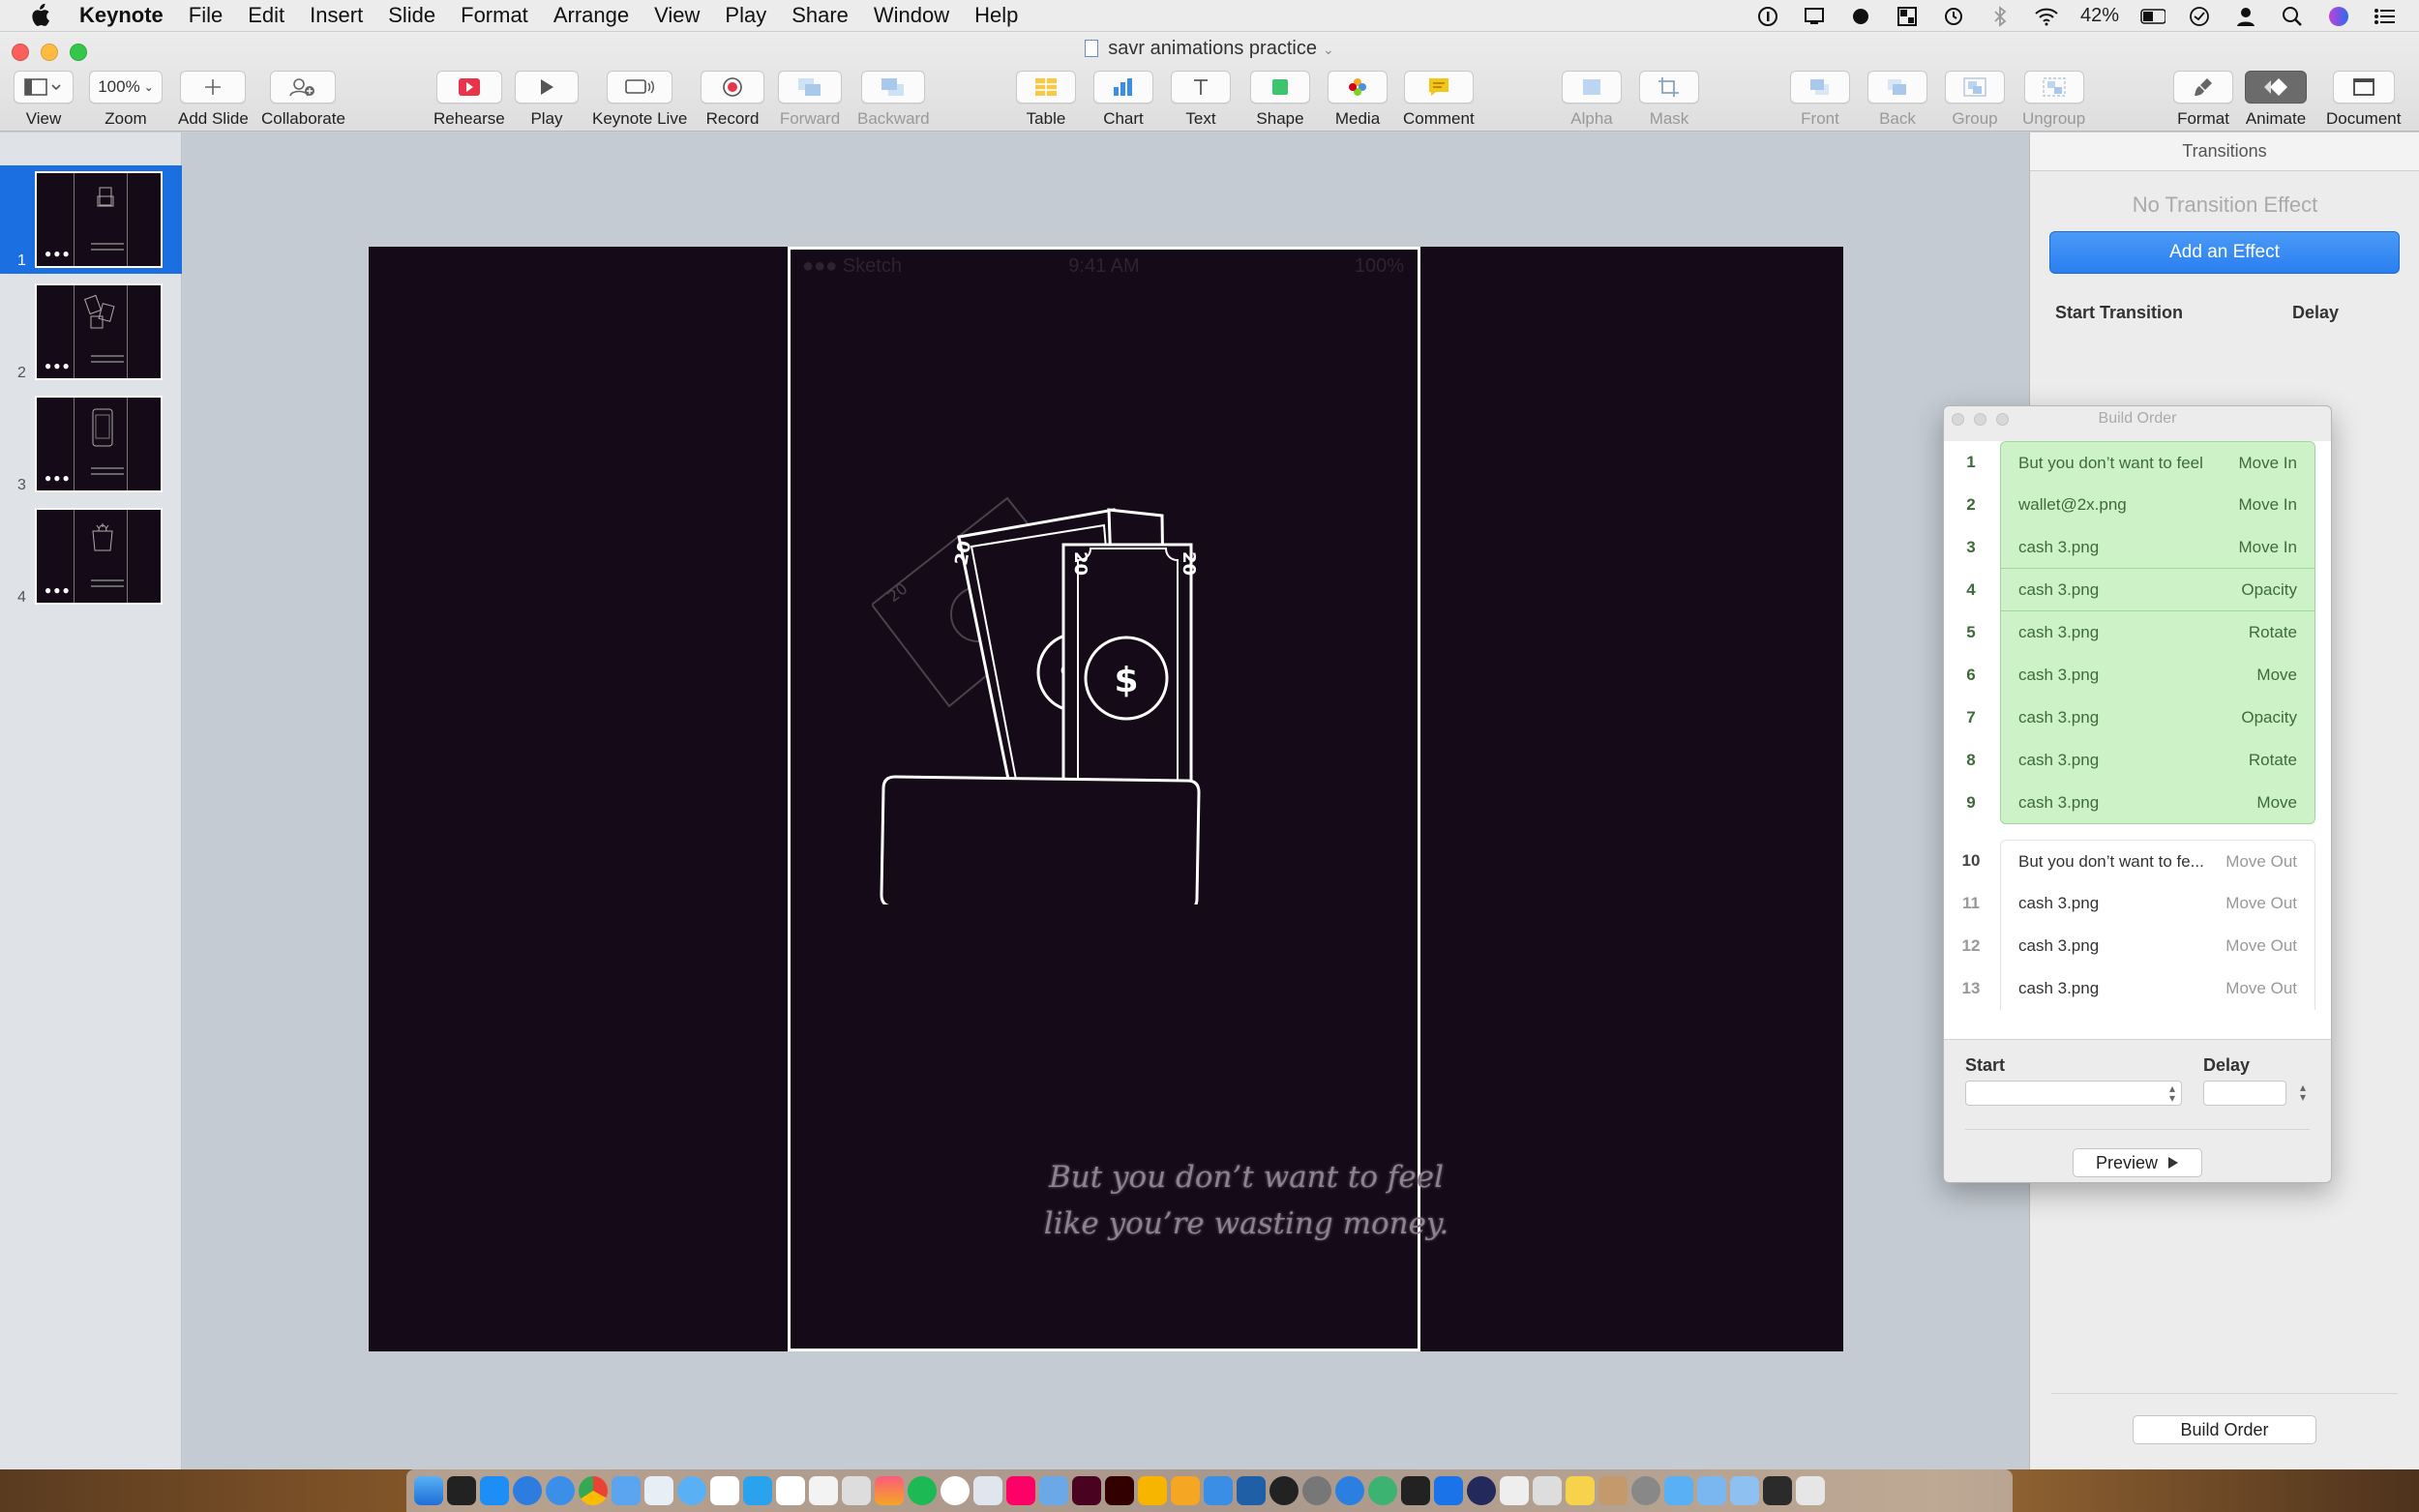 This screenshot has width=2419, height=1512. Describe the element at coordinates (1046, 88) in the screenshot. I see `table-button` at that location.